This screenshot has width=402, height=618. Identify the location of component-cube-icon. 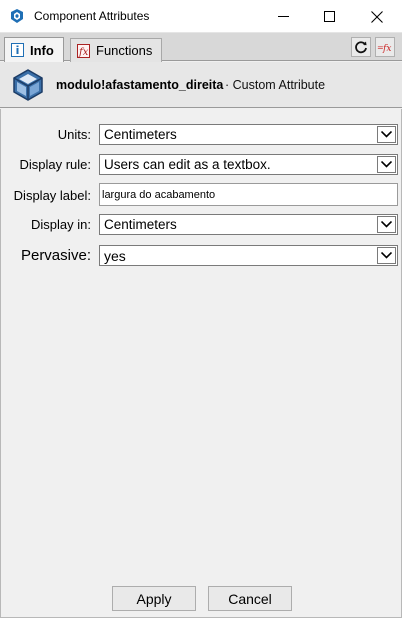
(27, 85).